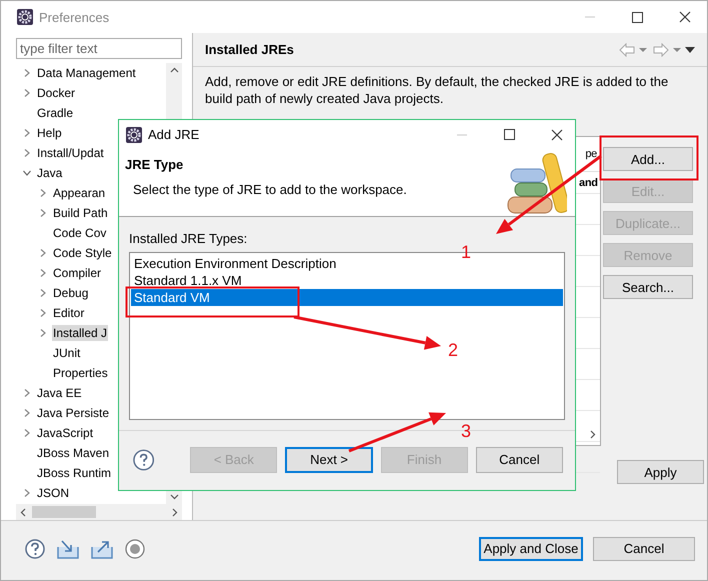  What do you see at coordinates (77, 273) in the screenshot?
I see `tree-item: Compiler` at bounding box center [77, 273].